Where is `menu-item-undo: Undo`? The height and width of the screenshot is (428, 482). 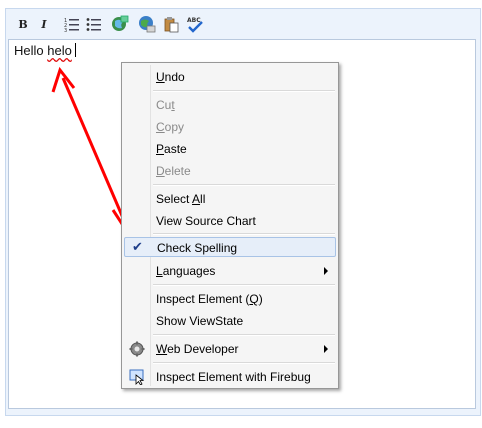 menu-item-undo: Undo is located at coordinates (230, 77).